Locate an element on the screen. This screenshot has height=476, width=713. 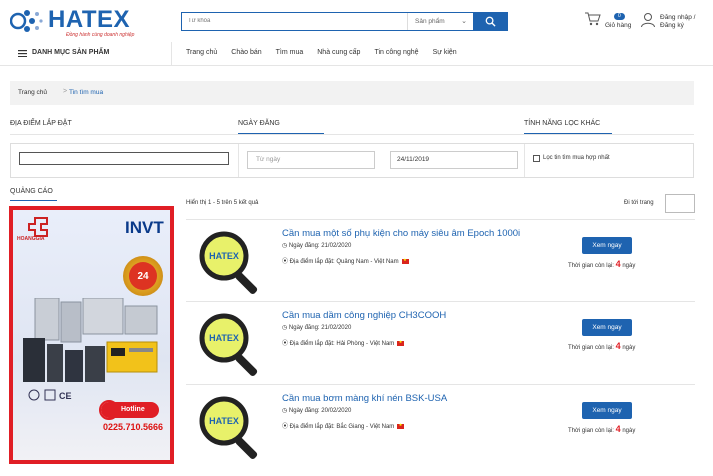
category-menu-label: DANH MỤC SẢN PHẨM is located at coordinates (71, 52).